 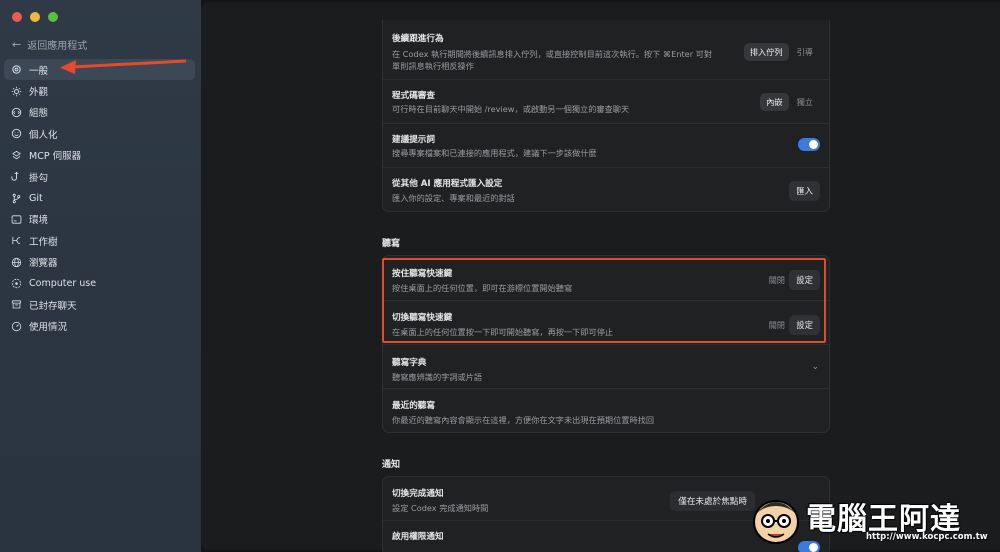 What do you see at coordinates (39, 93) in the screenshot?
I see `sidebar-item-label: 外觀` at bounding box center [39, 93].